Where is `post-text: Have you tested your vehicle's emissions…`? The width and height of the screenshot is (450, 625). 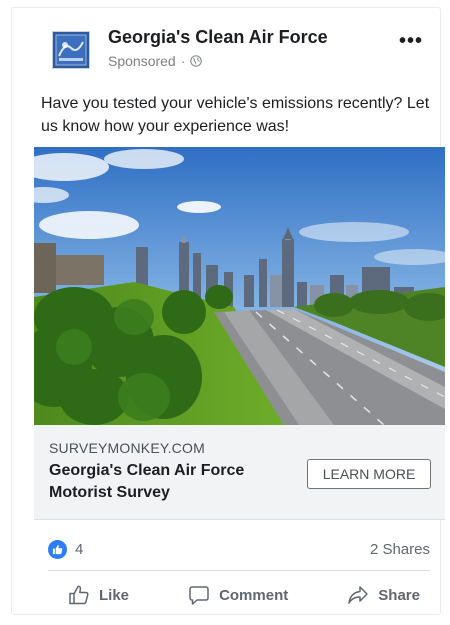
post-text: Have you tested your vehicle's emissions… is located at coordinates (235, 115).